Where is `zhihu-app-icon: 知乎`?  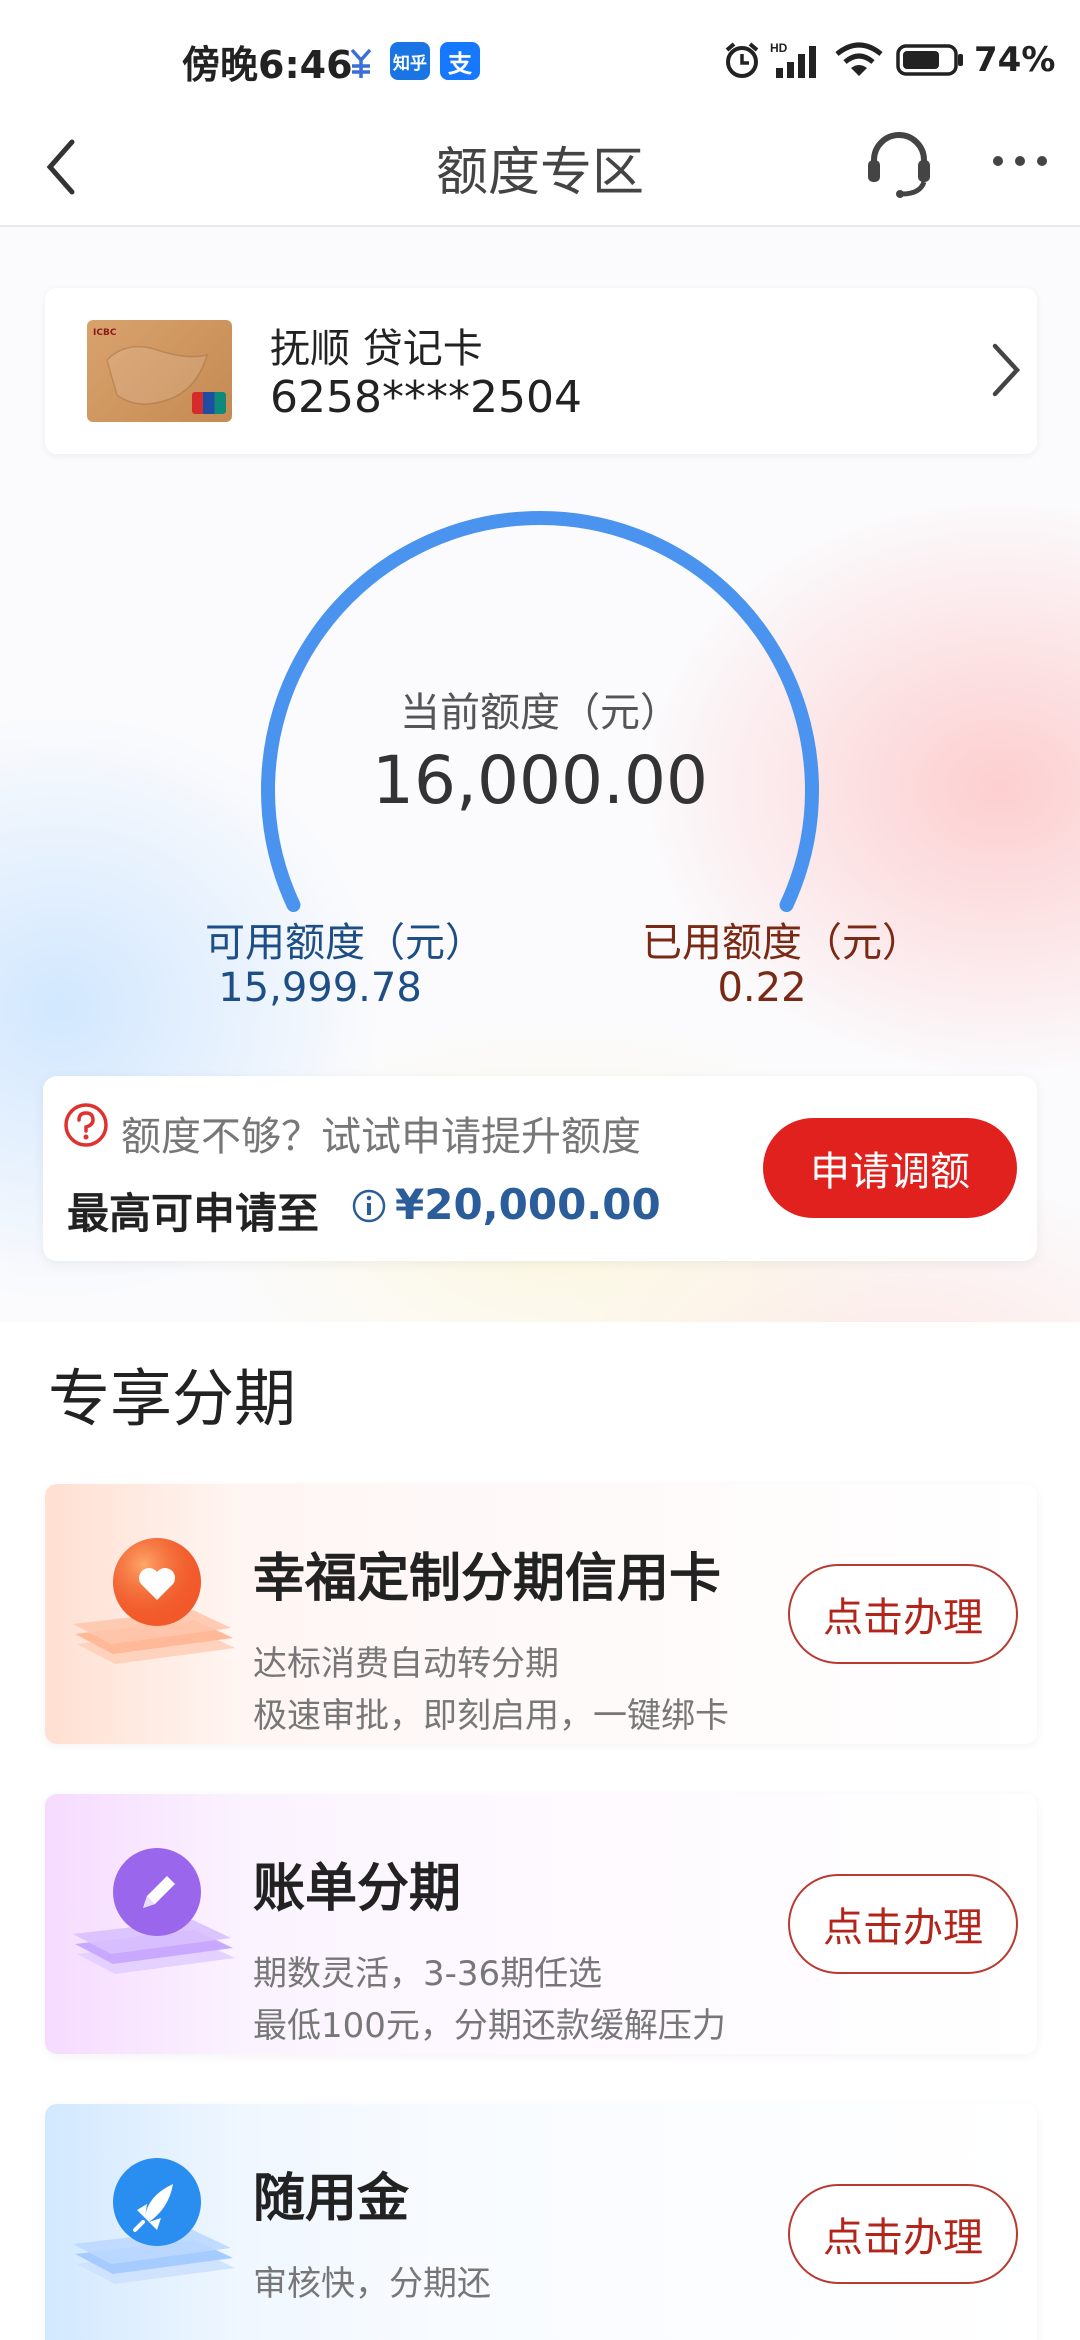 zhihu-app-icon: 知乎 is located at coordinates (410, 61).